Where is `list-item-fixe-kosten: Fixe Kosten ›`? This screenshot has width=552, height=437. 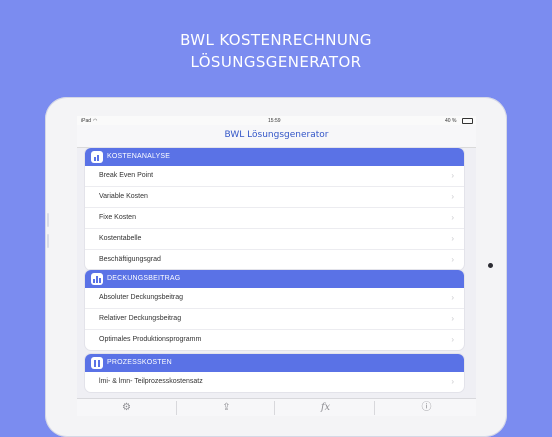 list-item-fixe-kosten: Fixe Kosten › is located at coordinates (274, 218).